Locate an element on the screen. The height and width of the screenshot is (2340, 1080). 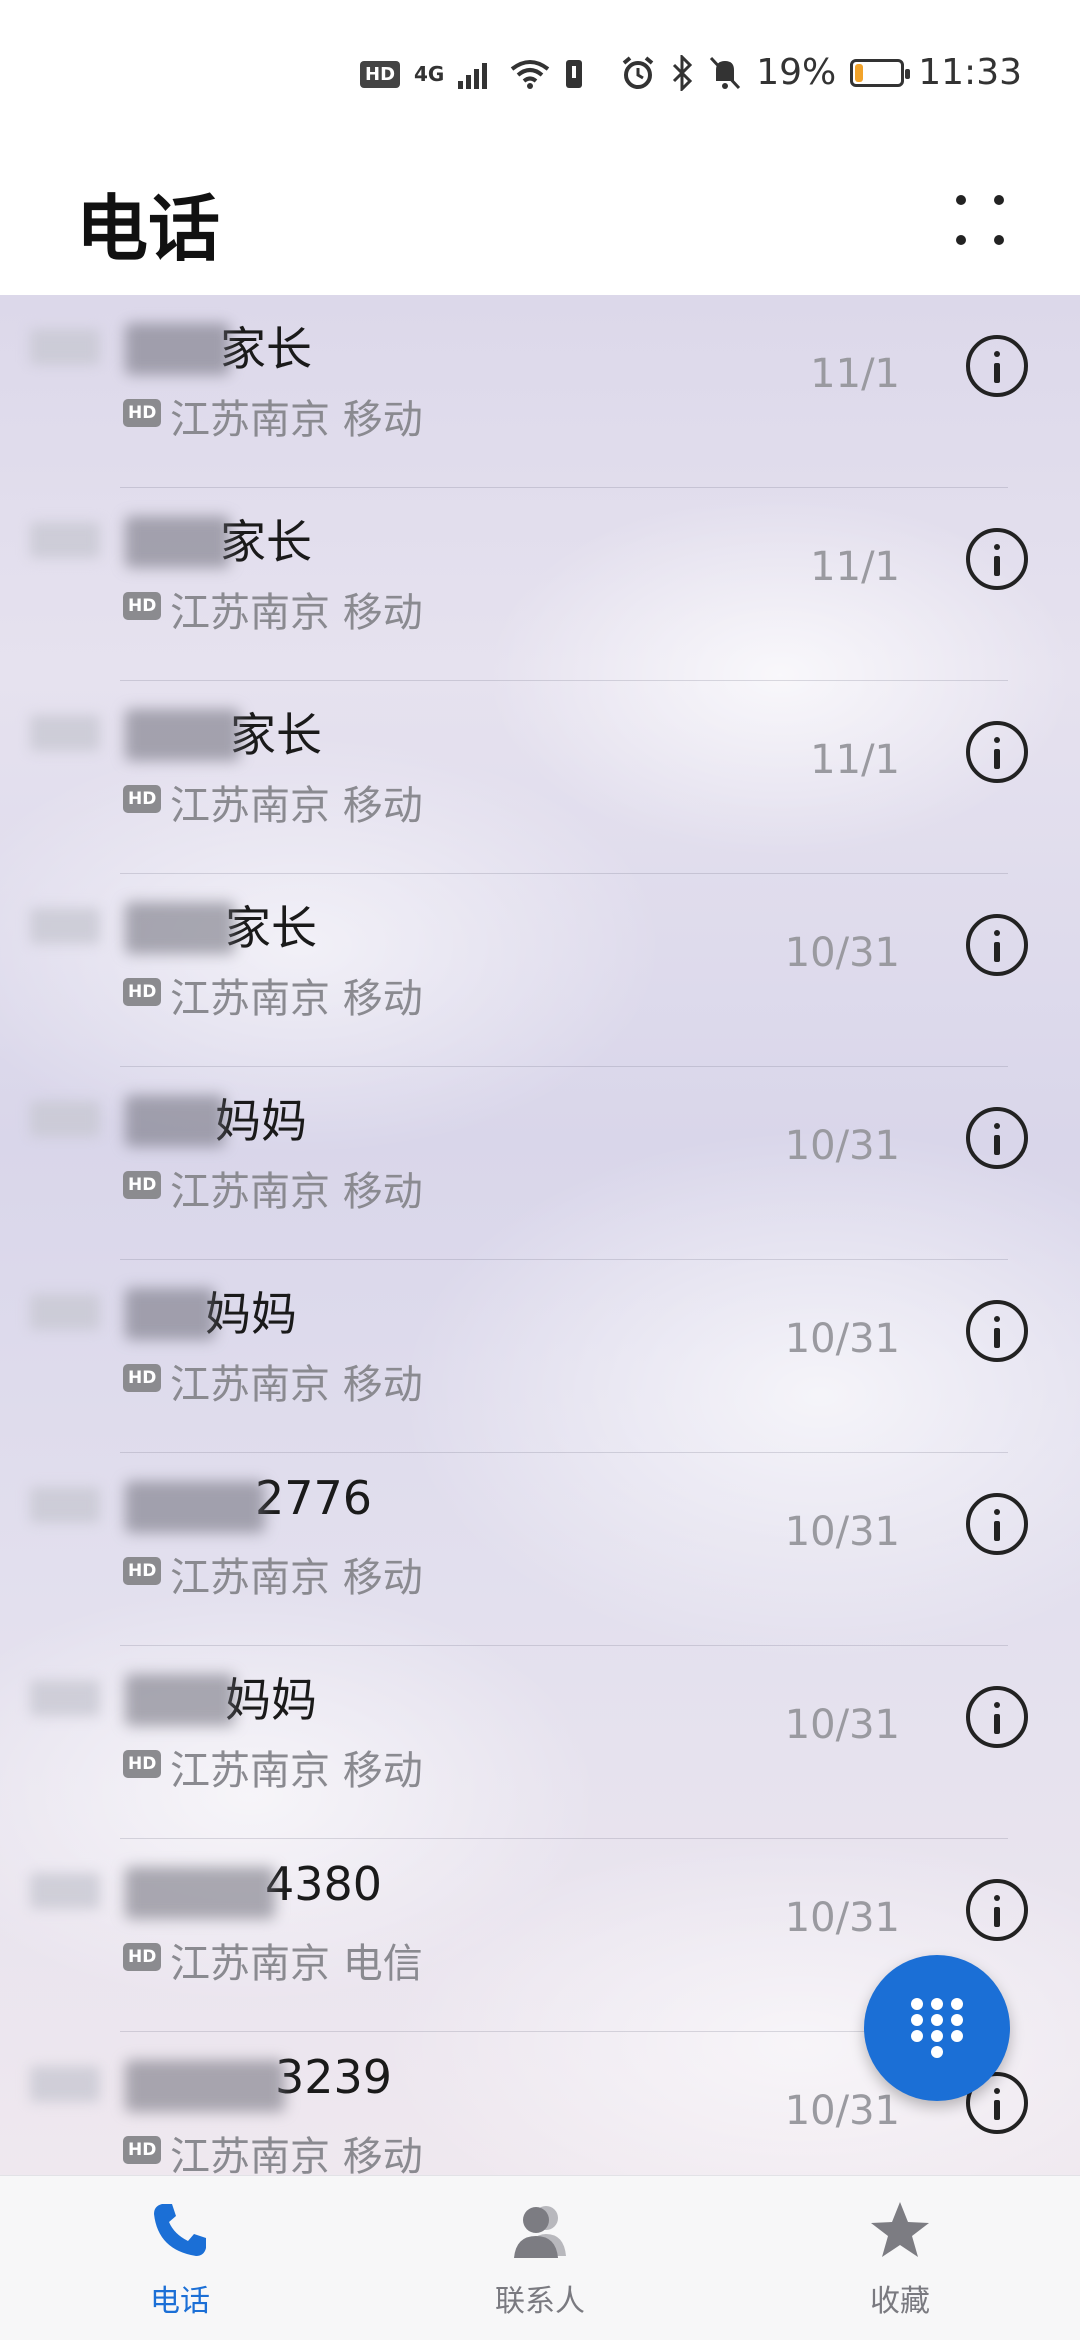
clock: 11:33 is located at coordinates (970, 72).